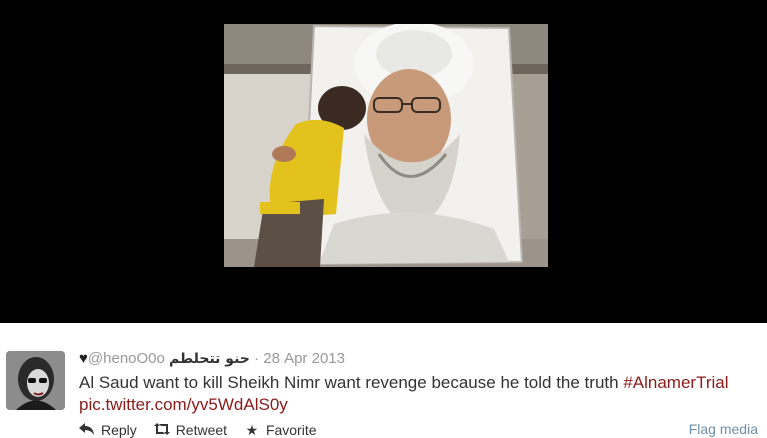 The image size is (767, 438). I want to click on flag-media-link: Flag media, so click(723, 429).